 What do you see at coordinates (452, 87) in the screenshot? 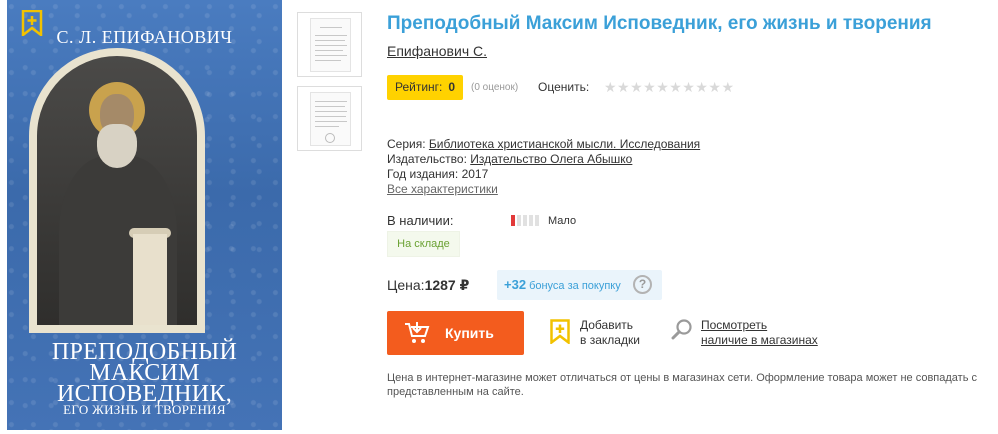
I see `rating-value: 0` at bounding box center [452, 87].